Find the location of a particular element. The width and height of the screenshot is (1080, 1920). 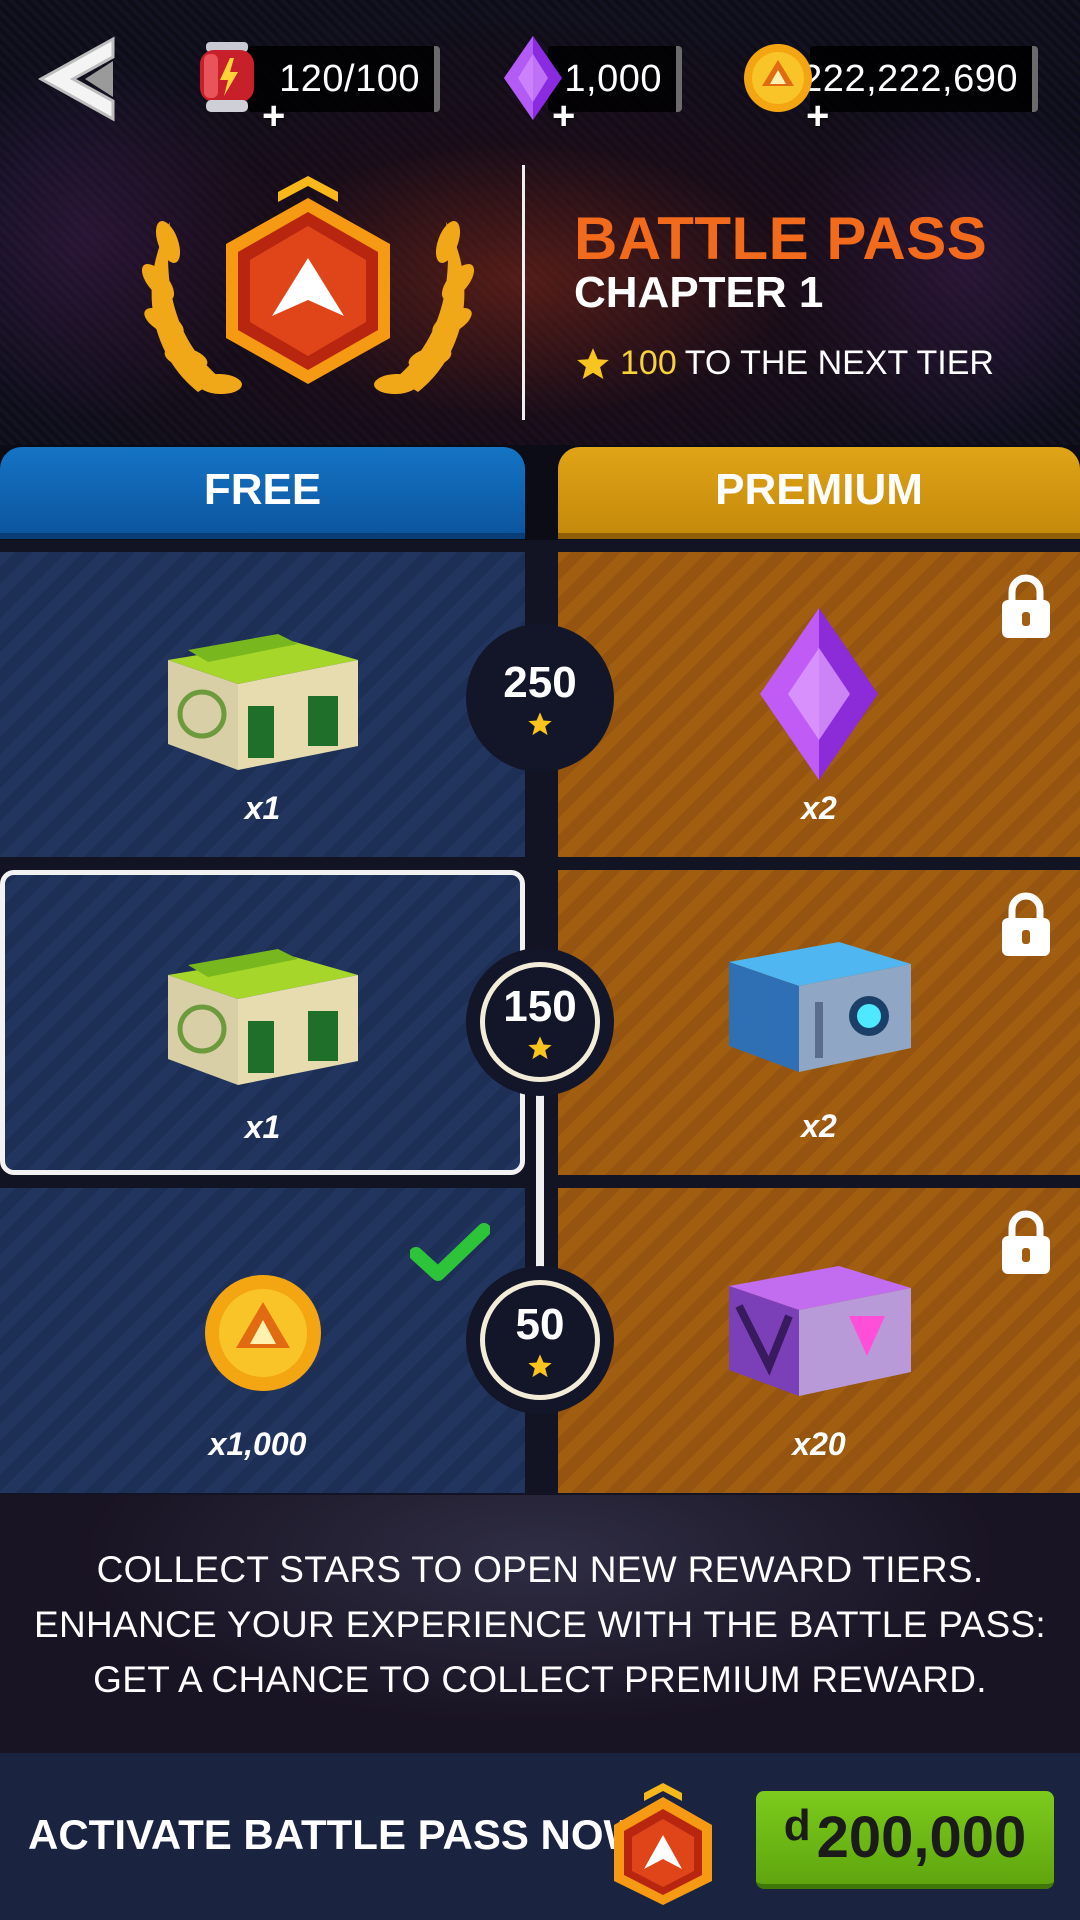

coin-icon is located at coordinates (778, 78).